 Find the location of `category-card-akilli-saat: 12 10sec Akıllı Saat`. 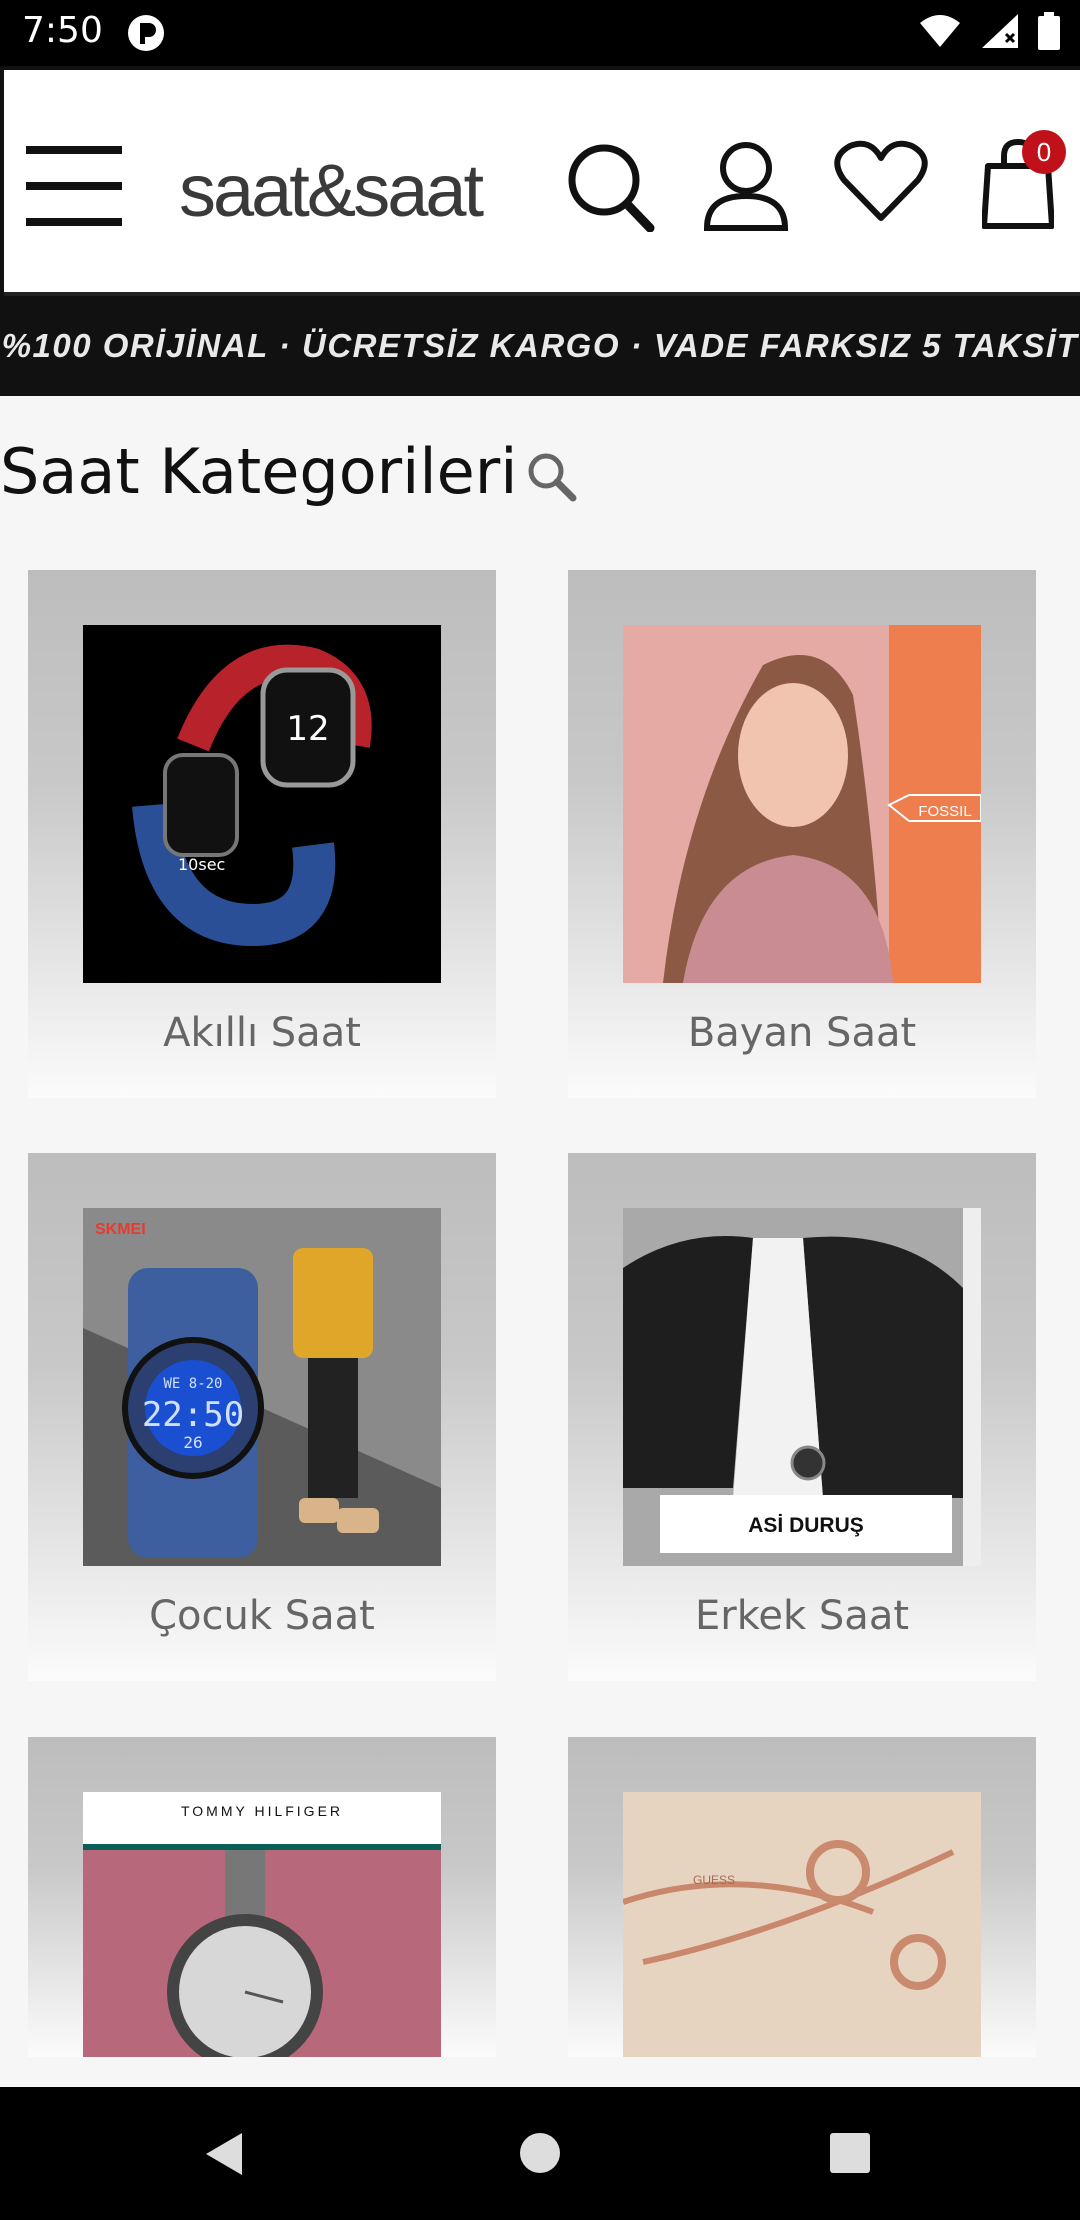

category-card-akilli-saat: 12 10sec Akıllı Saat is located at coordinates (262, 834).